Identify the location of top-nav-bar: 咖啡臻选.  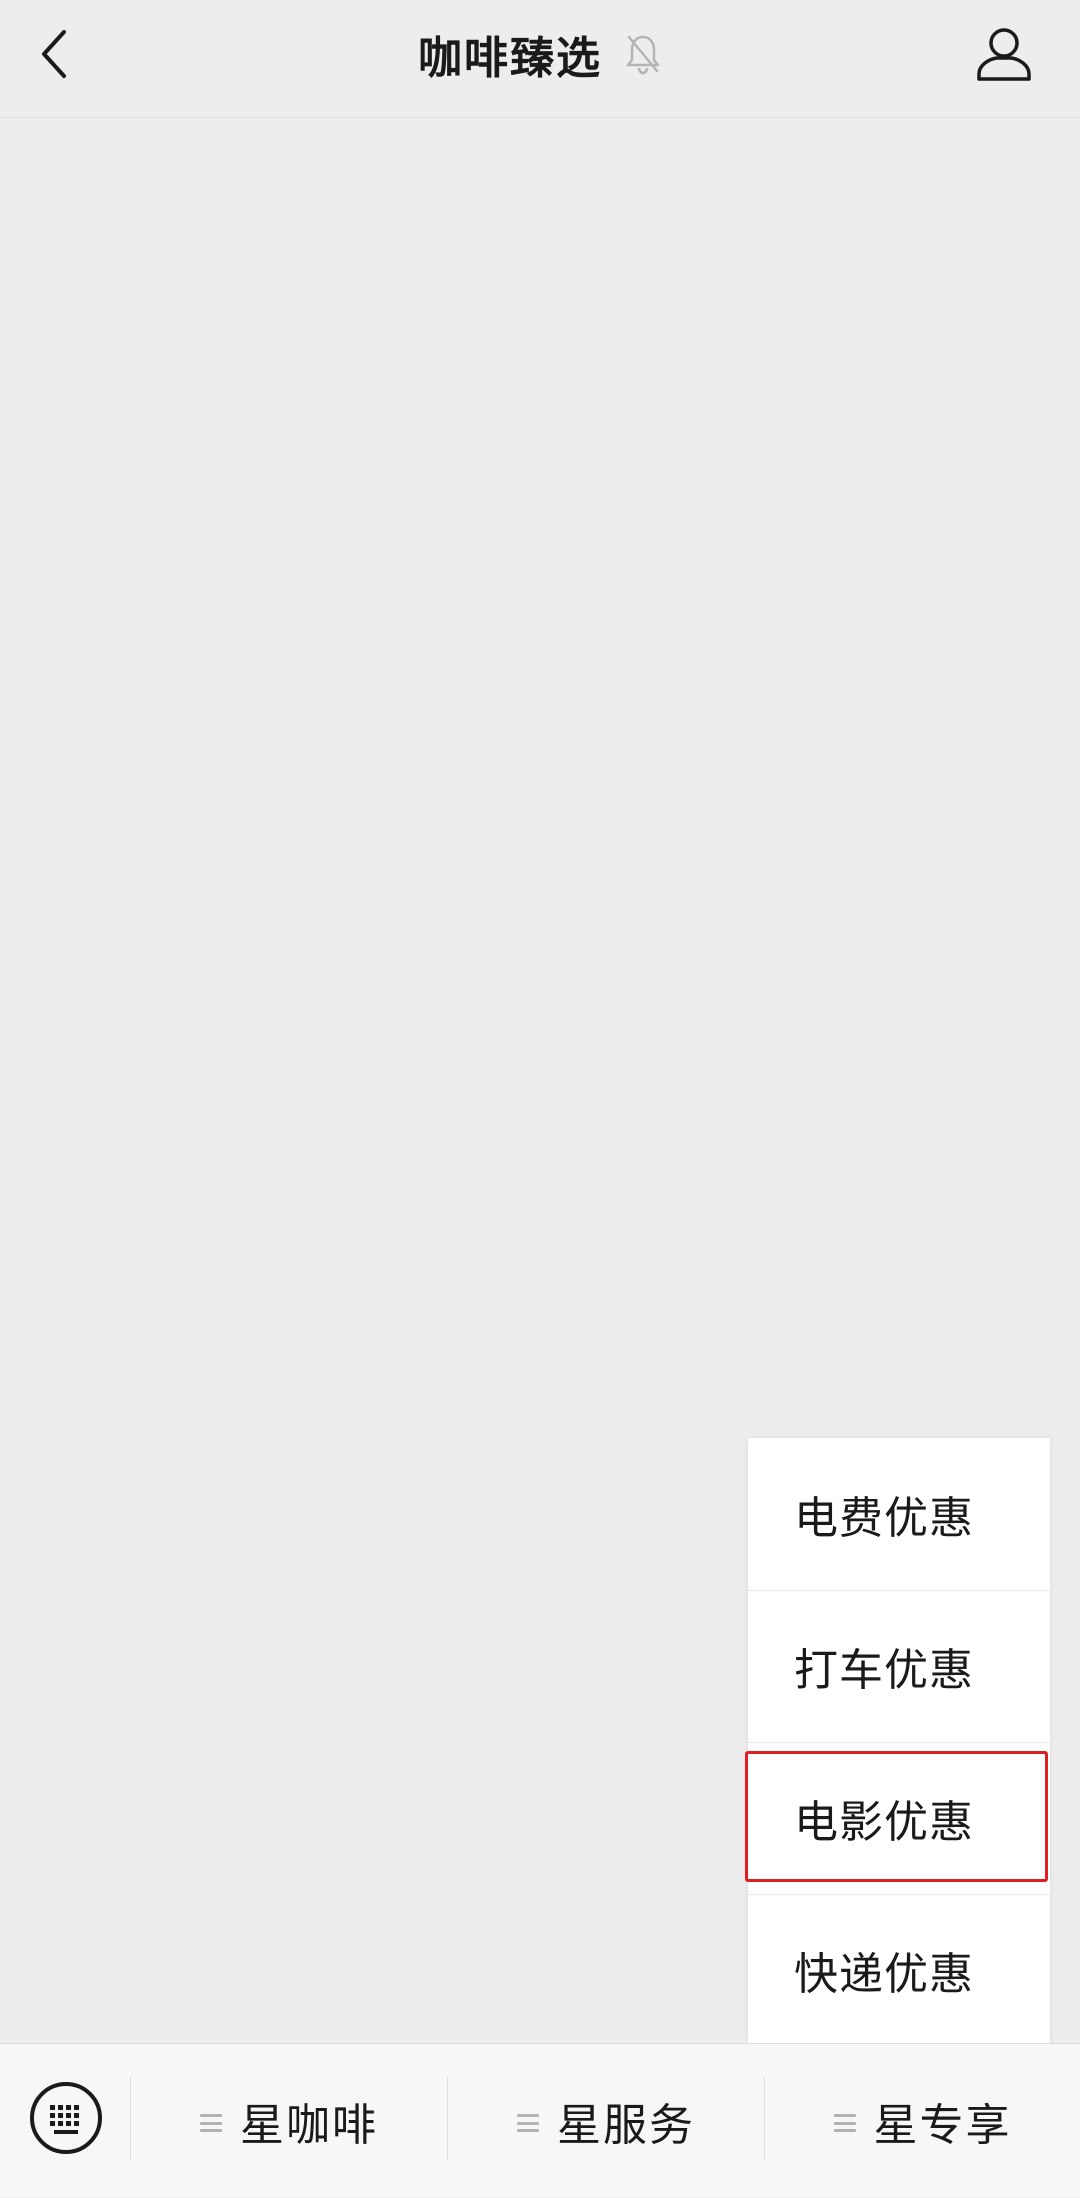
(540, 59).